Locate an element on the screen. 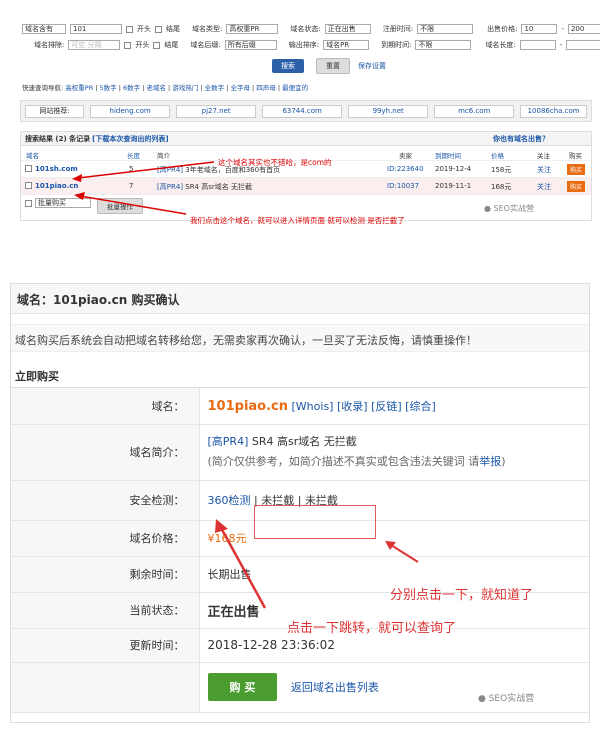  watermark: ● SEO实战营 is located at coordinates (506, 699).